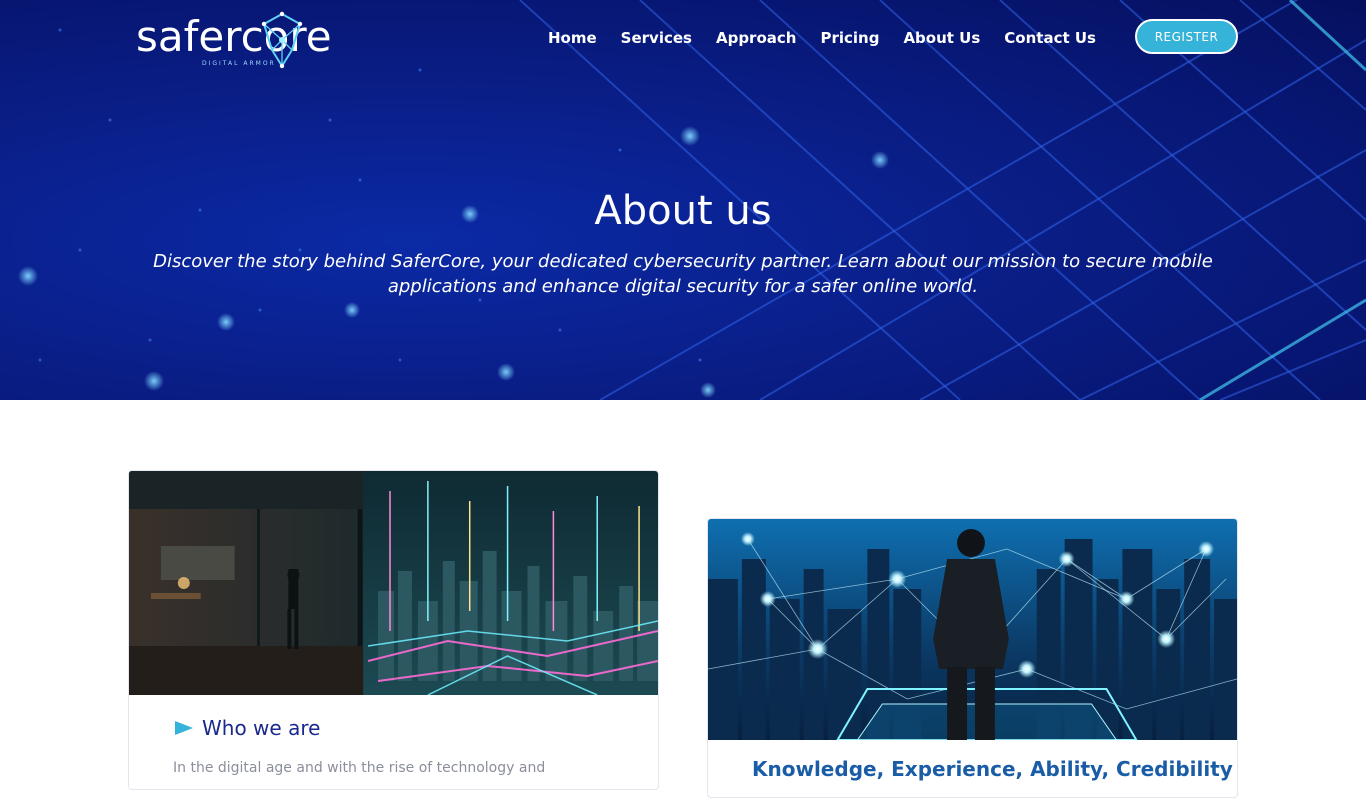 This screenshot has width=1366, height=798. Describe the element at coordinates (1186, 36) in the screenshot. I see `register-button: REGISTER` at that location.